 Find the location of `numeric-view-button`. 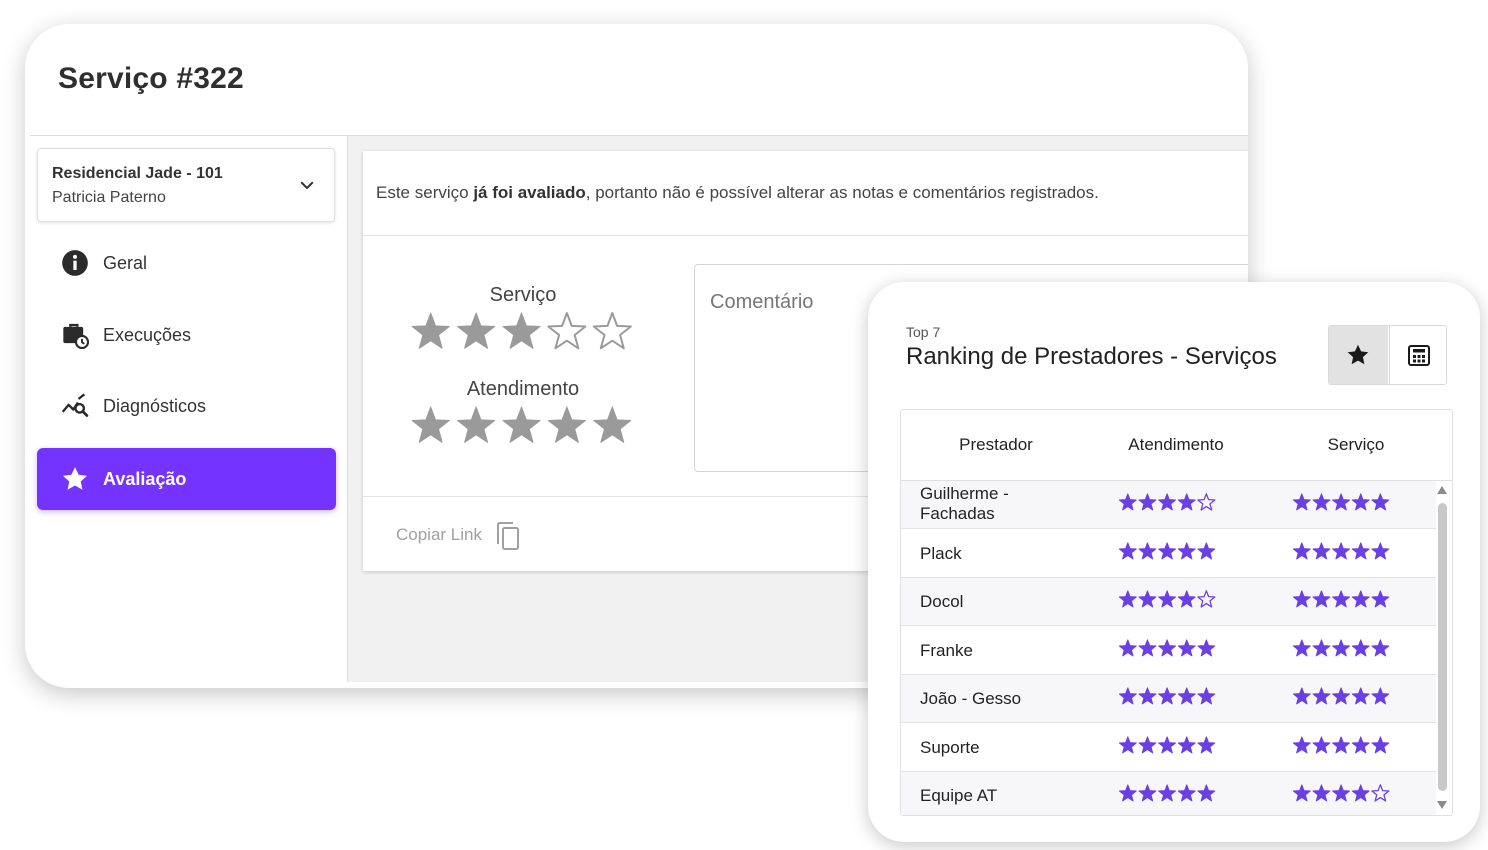

numeric-view-button is located at coordinates (1417, 355).